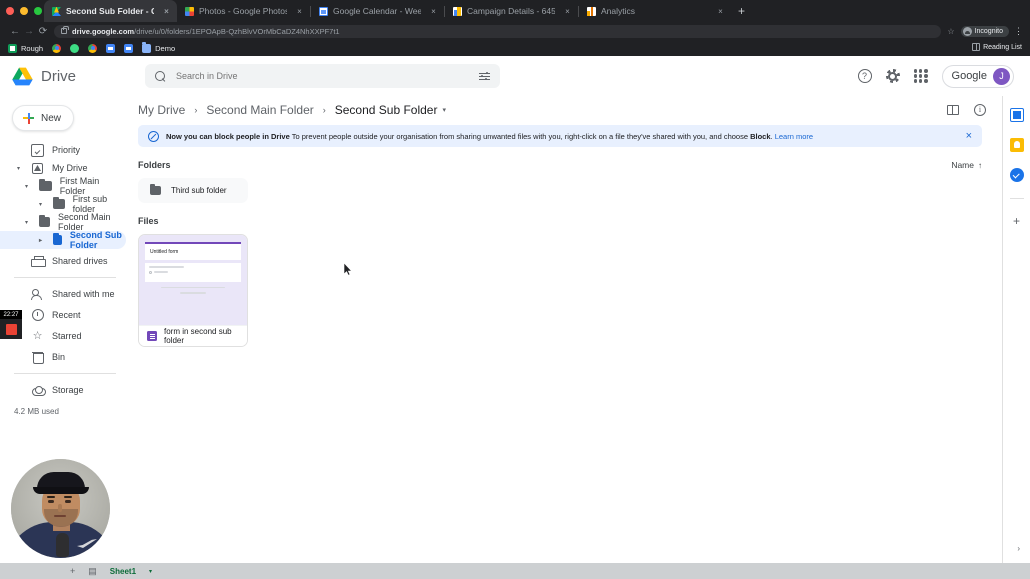  Describe the element at coordinates (892, 76) in the screenshot. I see `gear-icon` at that location.